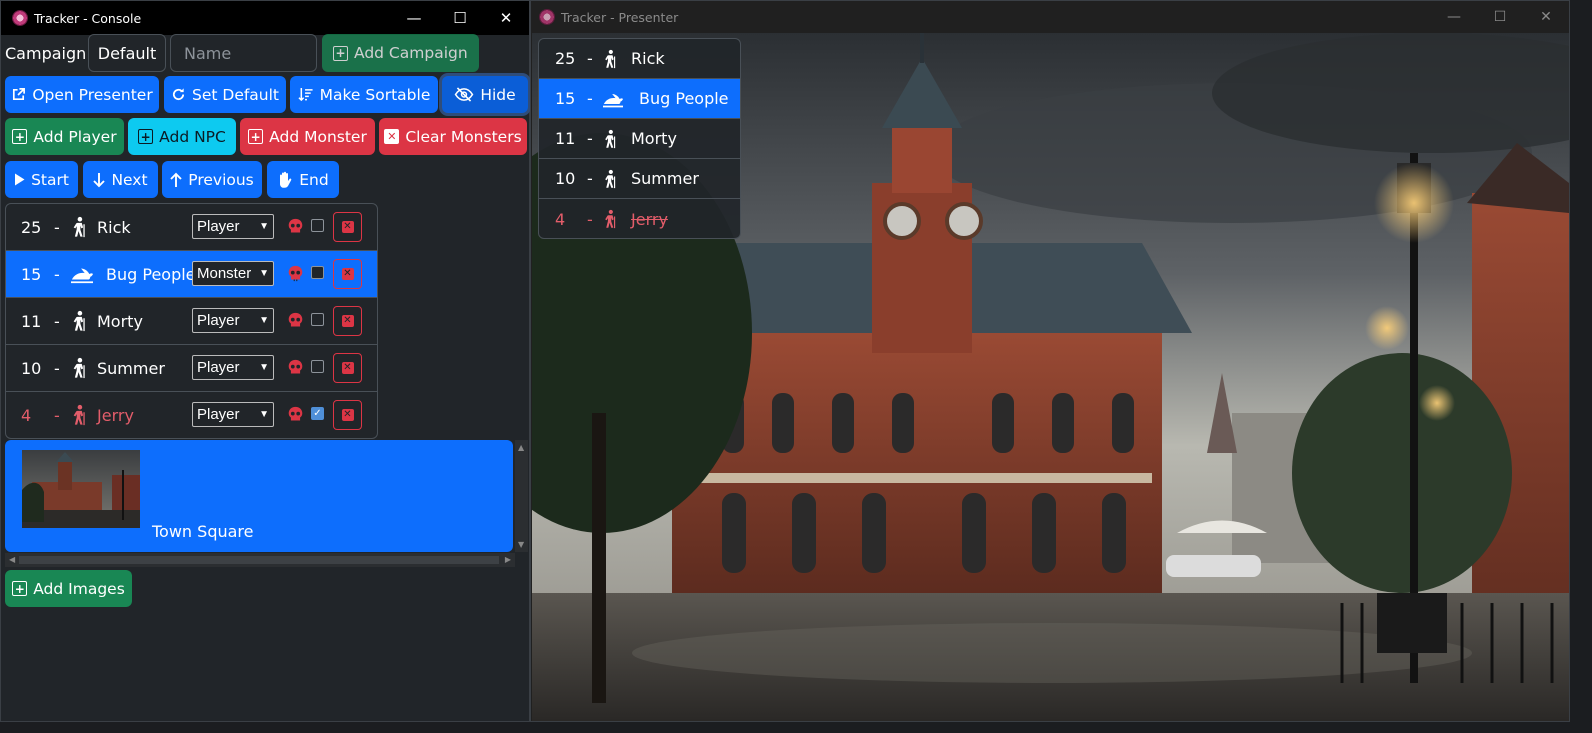 Image resolution: width=1592 pixels, height=733 pixels. I want to click on combatant-row: 4 - Jerry Player ▼ ✓ ✕, so click(191, 415).